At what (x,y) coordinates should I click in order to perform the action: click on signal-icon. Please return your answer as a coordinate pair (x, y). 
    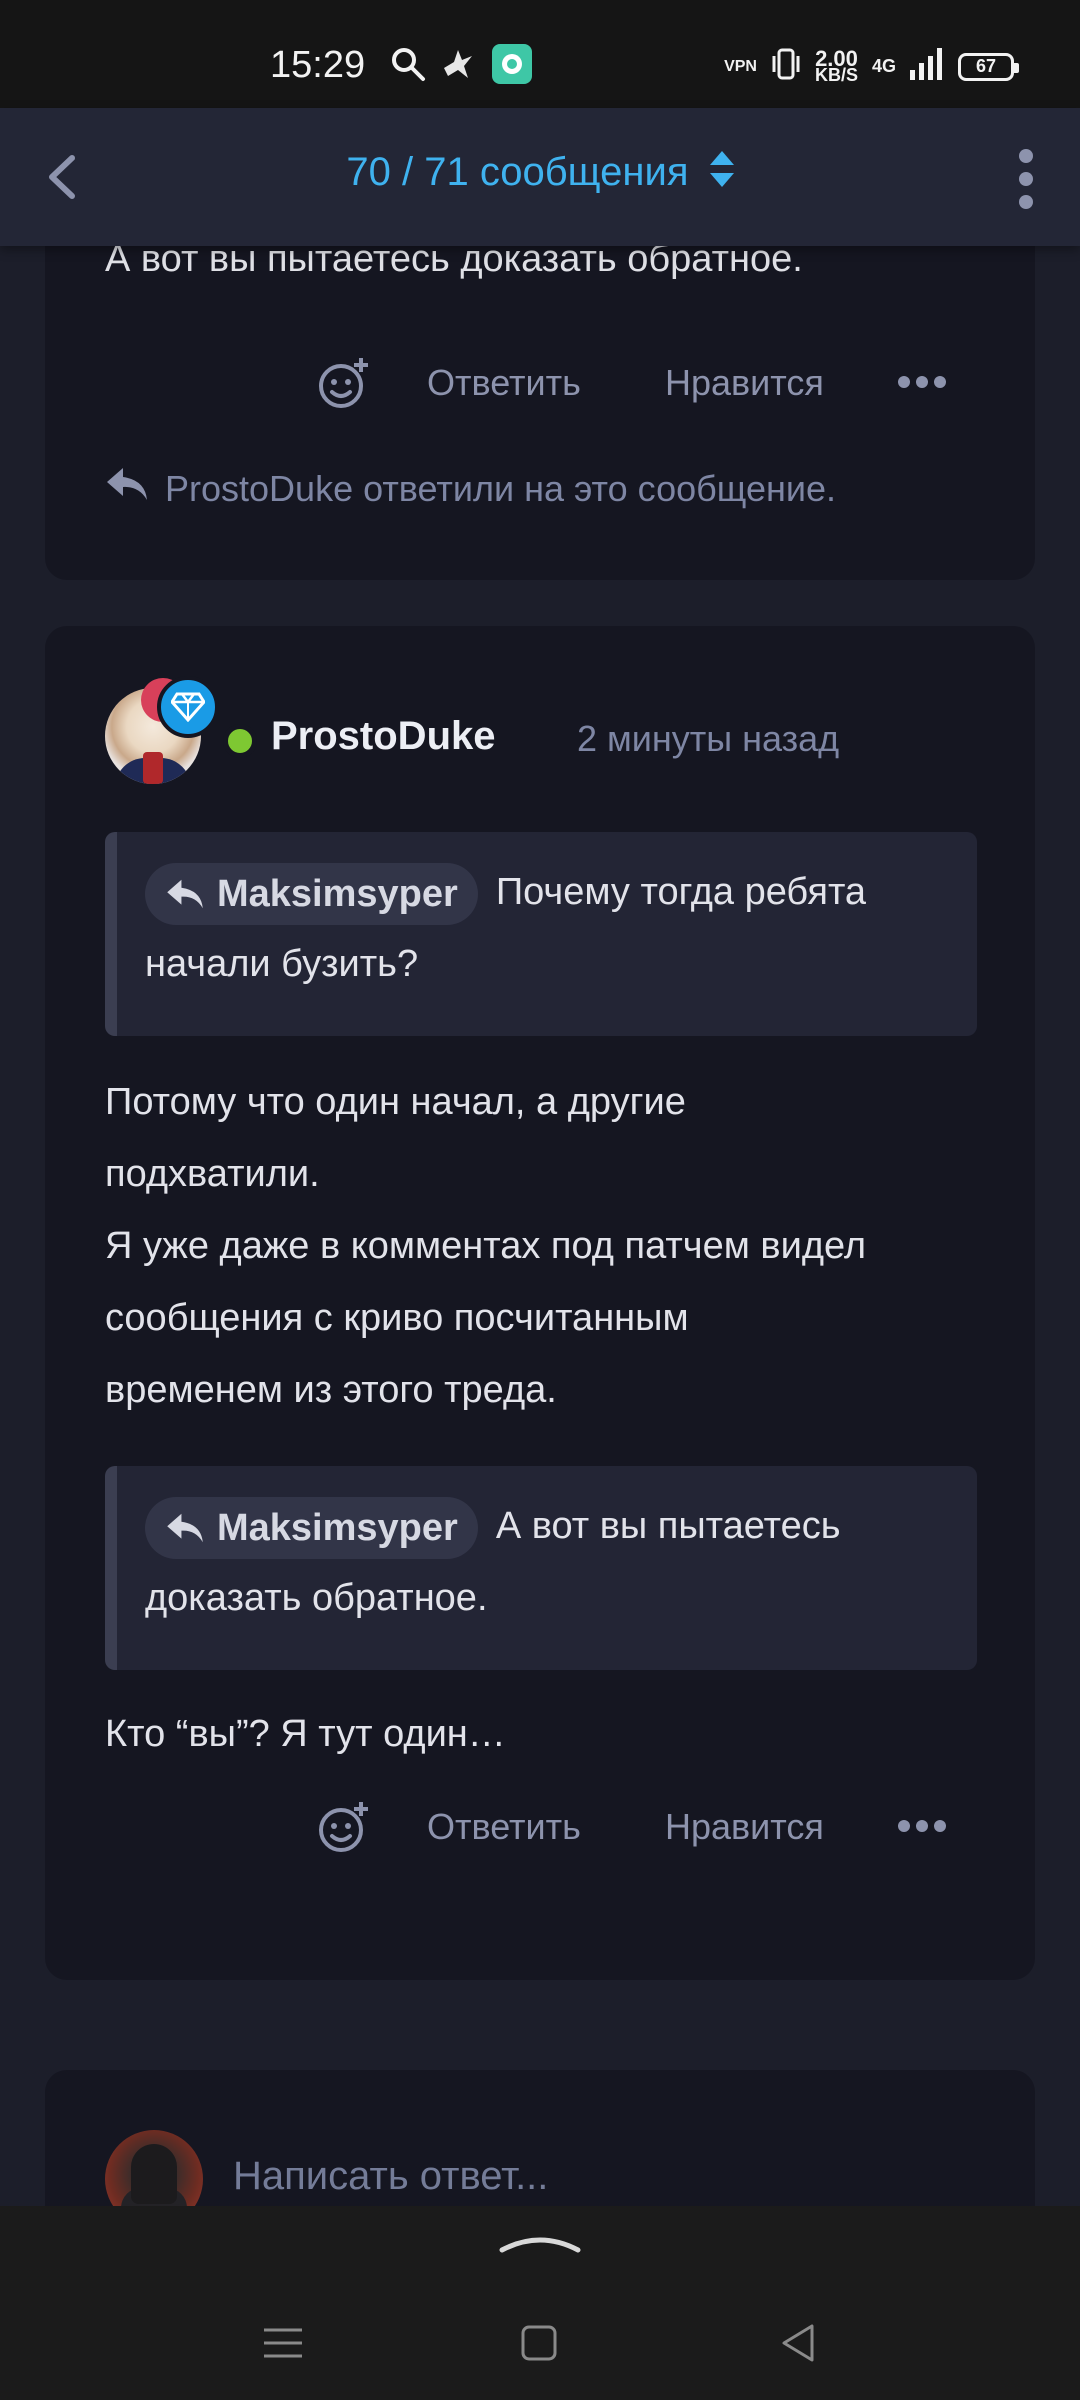
    Looking at the image, I should click on (927, 66).